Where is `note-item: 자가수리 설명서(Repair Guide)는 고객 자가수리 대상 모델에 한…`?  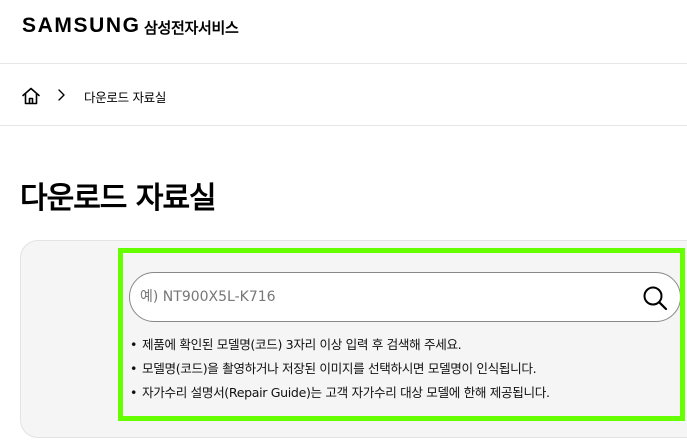
note-item: 자가수리 설명서(Repair Guide)는 고객 자가수리 대상 모델에 한… is located at coordinates (340, 393).